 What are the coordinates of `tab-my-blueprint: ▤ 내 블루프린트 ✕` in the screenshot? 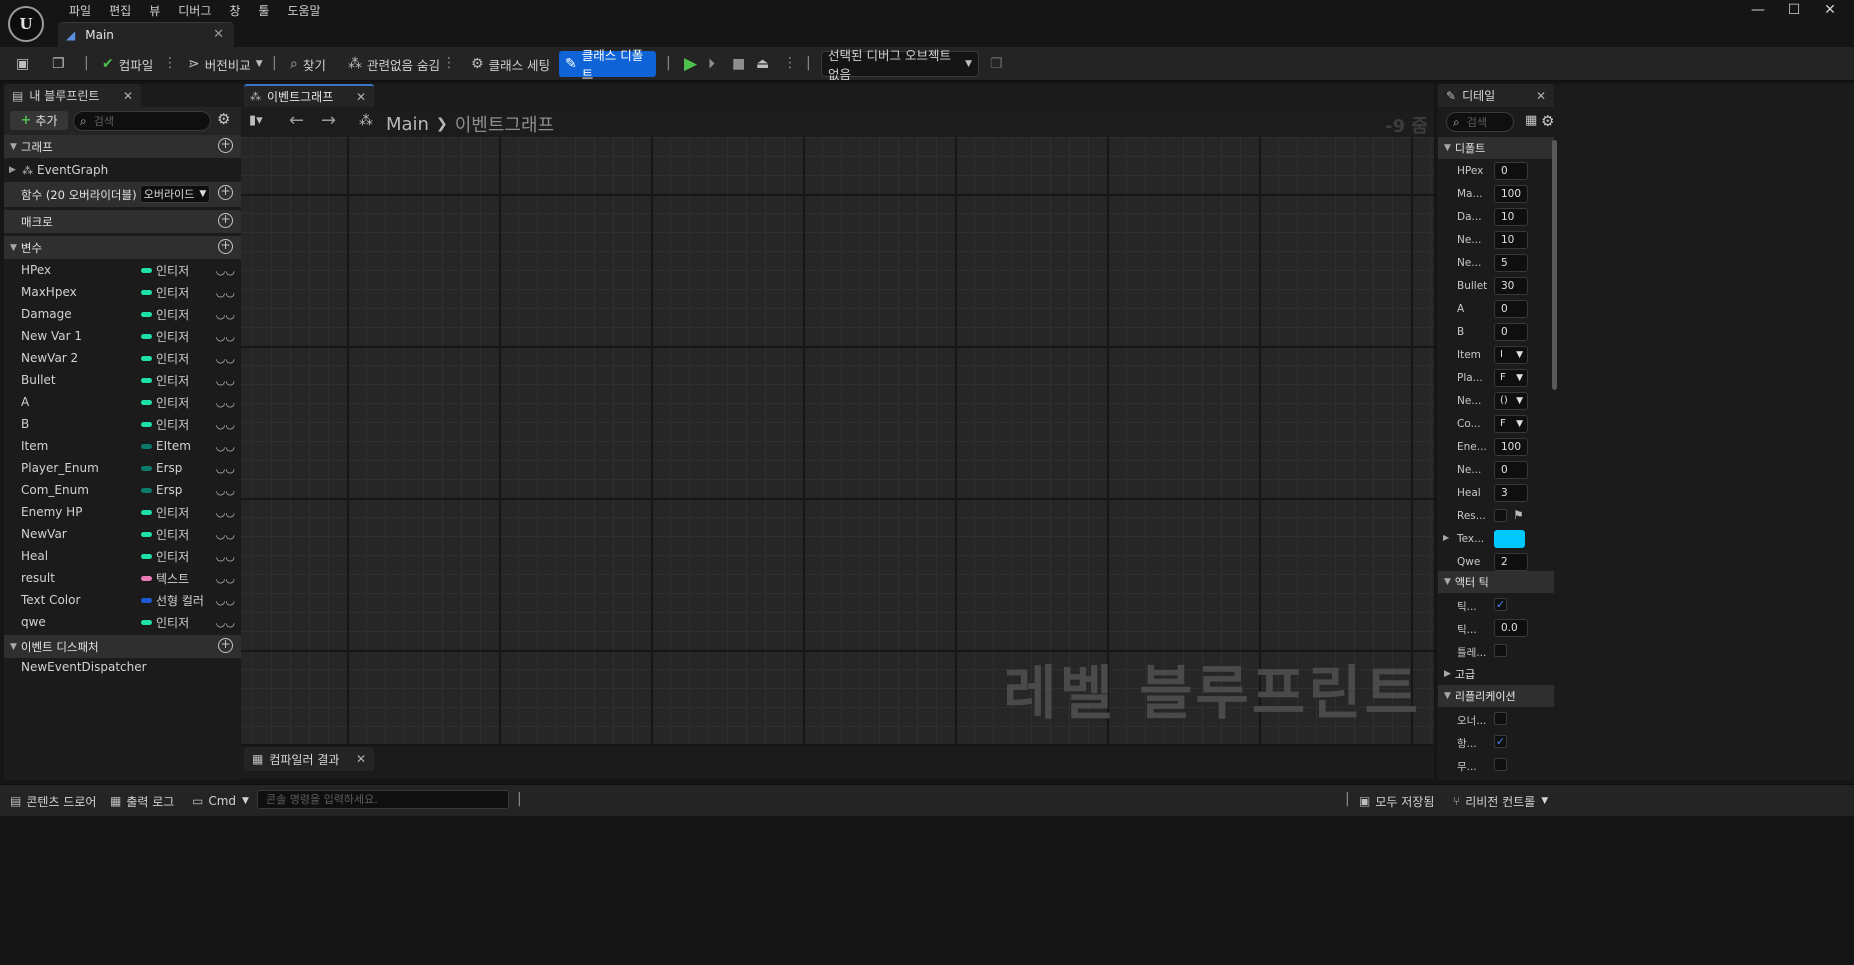 It's located at (72, 95).